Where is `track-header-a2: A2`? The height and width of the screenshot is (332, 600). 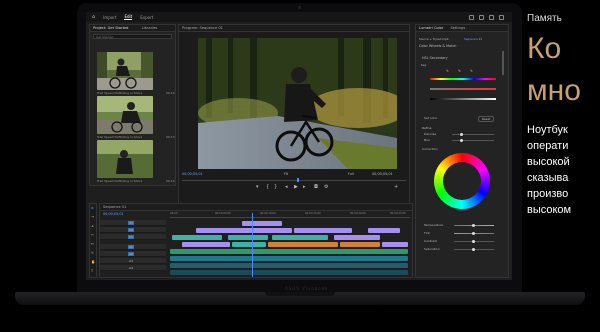
track-header-a2: A2 is located at coordinates (133, 254).